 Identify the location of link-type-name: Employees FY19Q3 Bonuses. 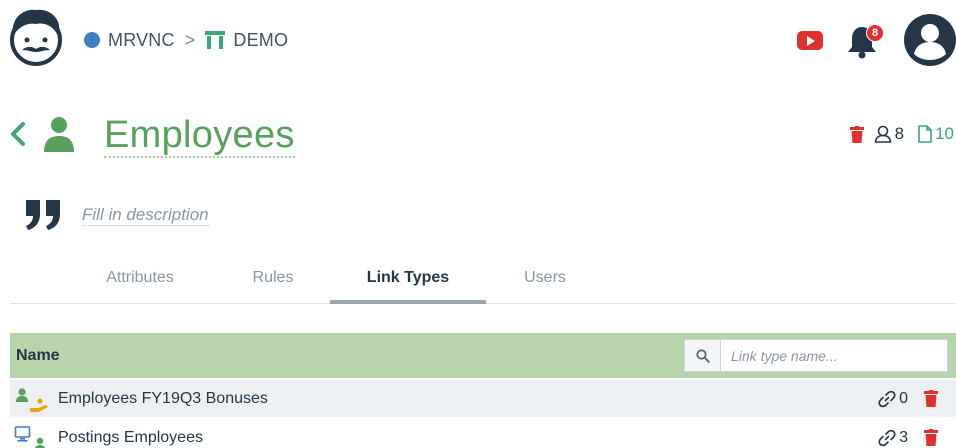
(163, 399).